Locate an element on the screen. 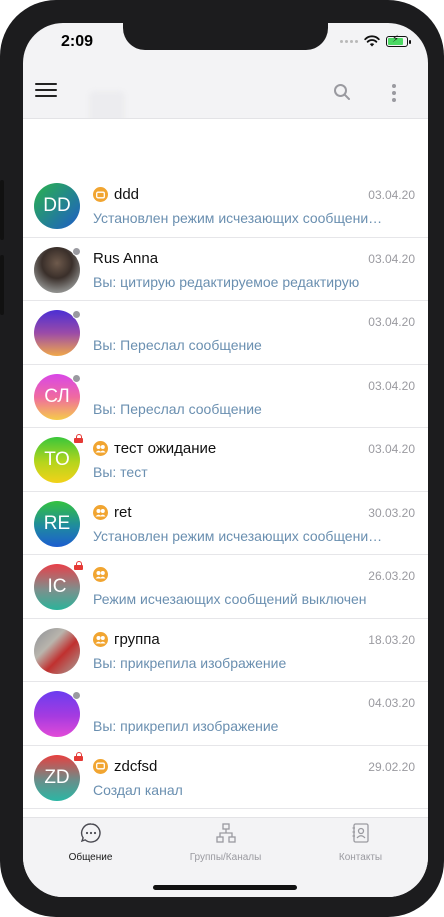 The image size is (444, 917). chat-date: 26.03.20 is located at coordinates (391, 576).